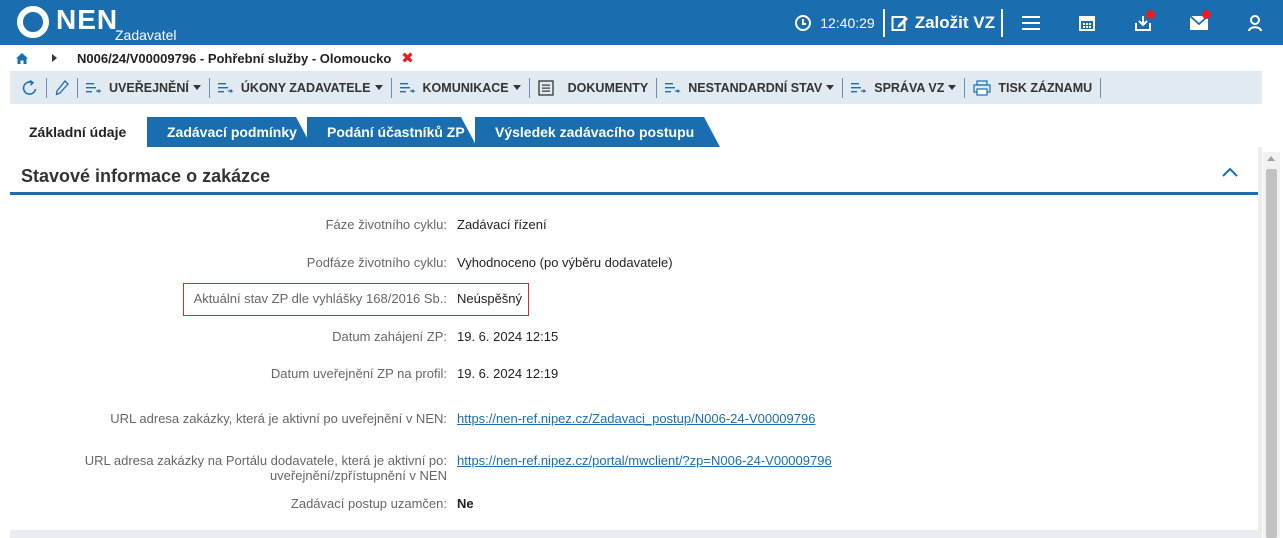 This screenshot has width=1283, height=538. I want to click on printer-icon, so click(982, 87).